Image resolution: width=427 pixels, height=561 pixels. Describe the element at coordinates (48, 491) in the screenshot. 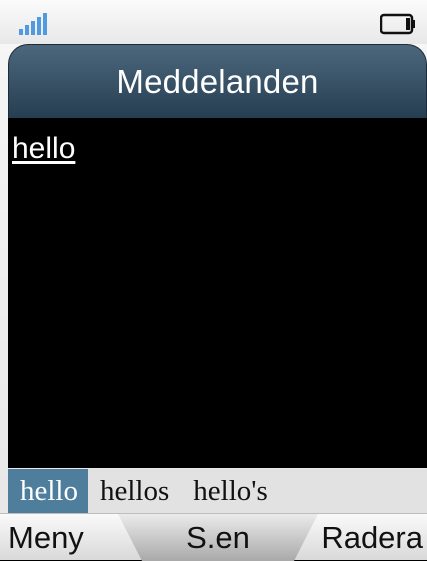

I see `suggestion-item-selected: hello` at that location.